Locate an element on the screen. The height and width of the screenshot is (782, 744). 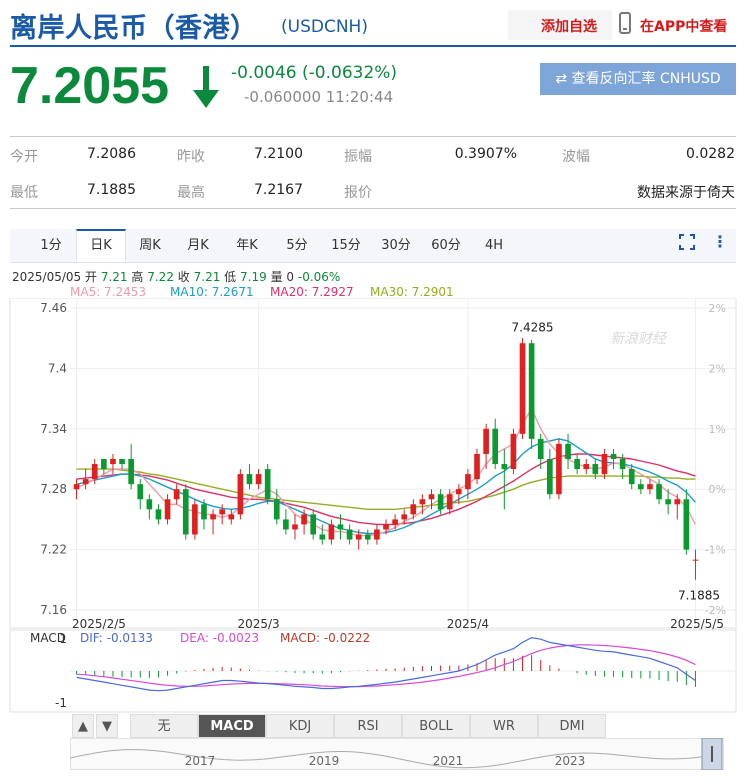
more-options-icon: ⋮ is located at coordinates (720, 242).